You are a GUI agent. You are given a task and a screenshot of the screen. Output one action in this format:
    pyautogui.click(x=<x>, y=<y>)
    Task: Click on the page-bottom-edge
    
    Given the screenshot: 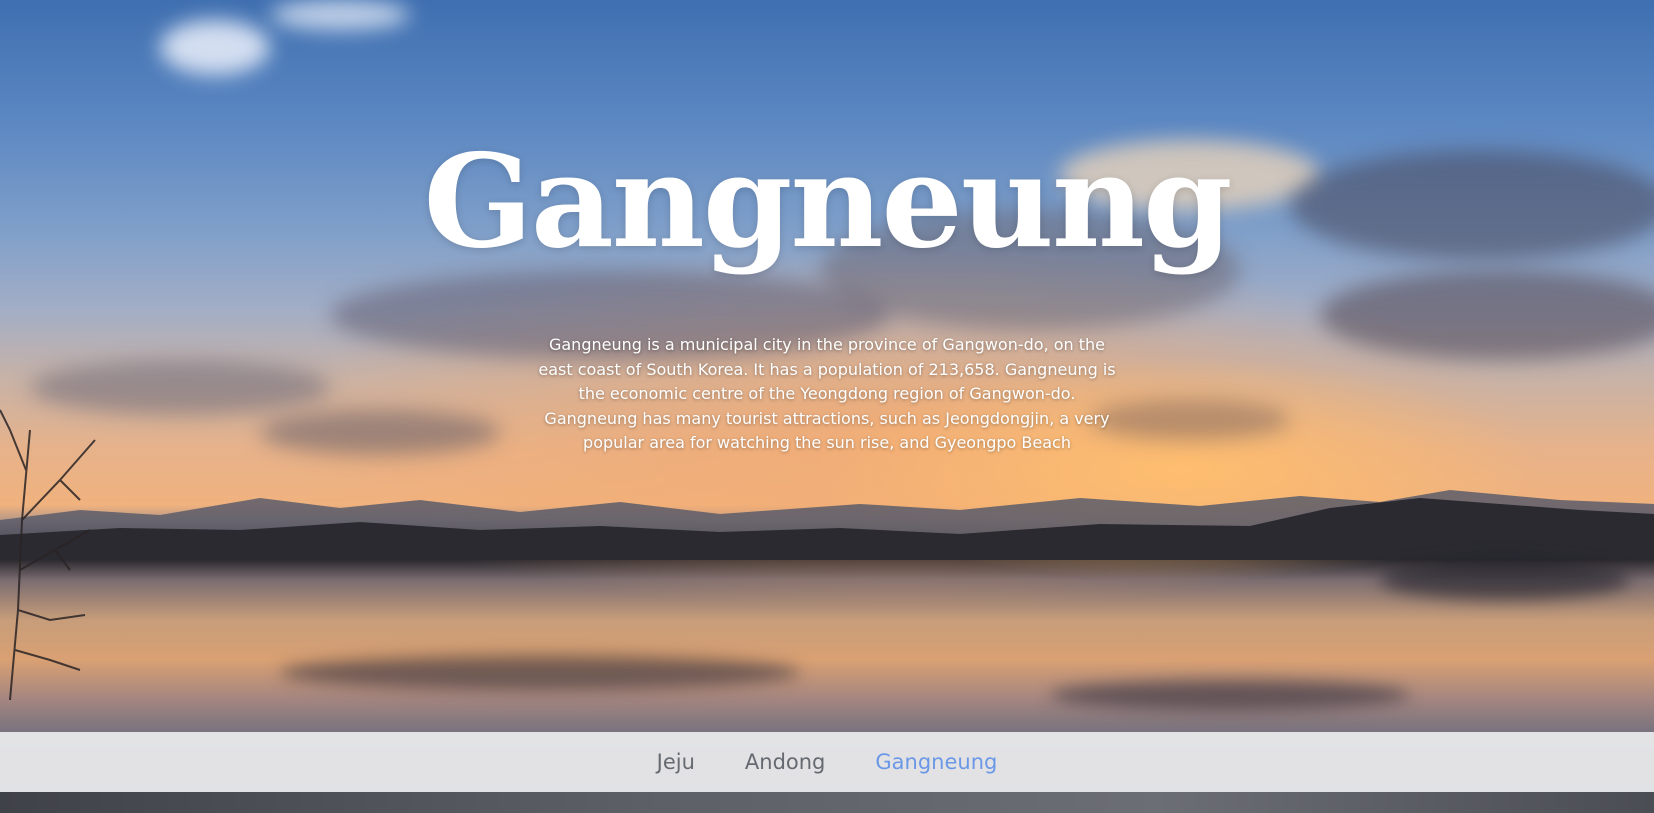 What is the action you would take?
    pyautogui.click(x=827, y=802)
    